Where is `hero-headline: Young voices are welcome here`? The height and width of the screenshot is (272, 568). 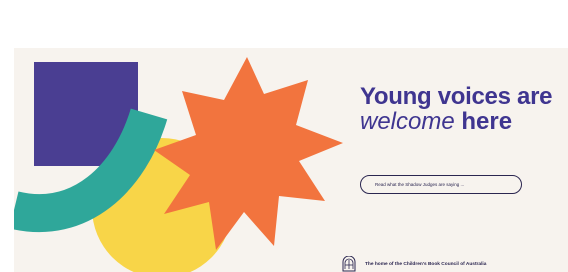 hero-headline: Young voices are welcome here is located at coordinates (464, 109).